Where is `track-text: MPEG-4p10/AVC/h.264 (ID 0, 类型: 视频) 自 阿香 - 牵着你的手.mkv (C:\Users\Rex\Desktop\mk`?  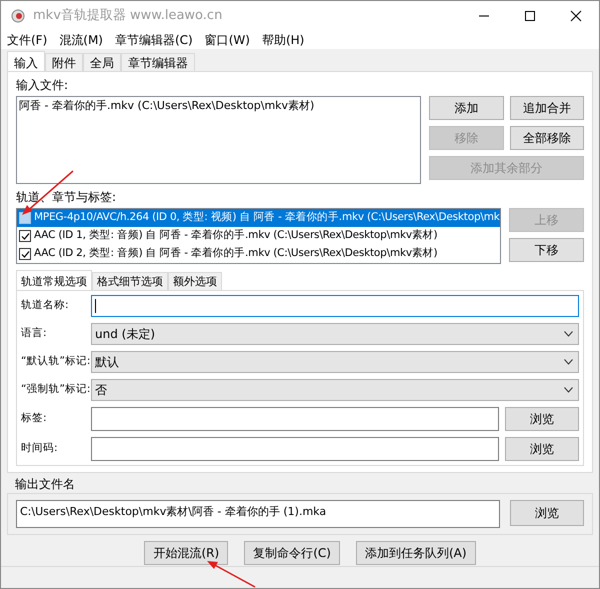 track-text: MPEG-4p10/AVC/h.264 (ID 0, 类型: 视频) 自 阿香 - 牵着你的手.mkv (C:\Users\Rex\Desktop\mk is located at coordinates (267, 218).